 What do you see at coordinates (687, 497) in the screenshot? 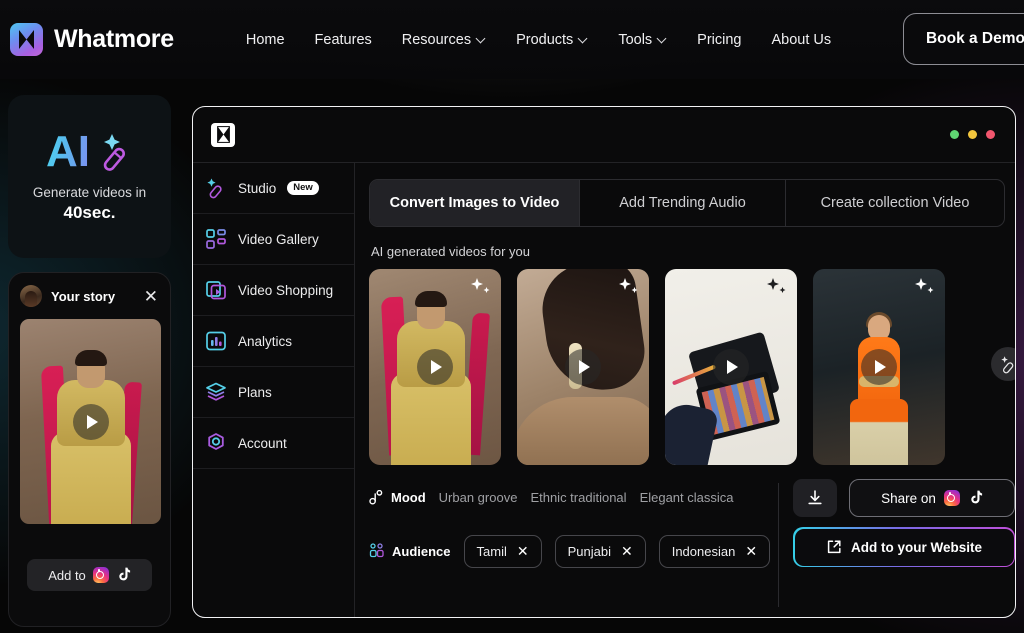
I see `mood-option-elegant-classical: Elegant classica` at bounding box center [687, 497].